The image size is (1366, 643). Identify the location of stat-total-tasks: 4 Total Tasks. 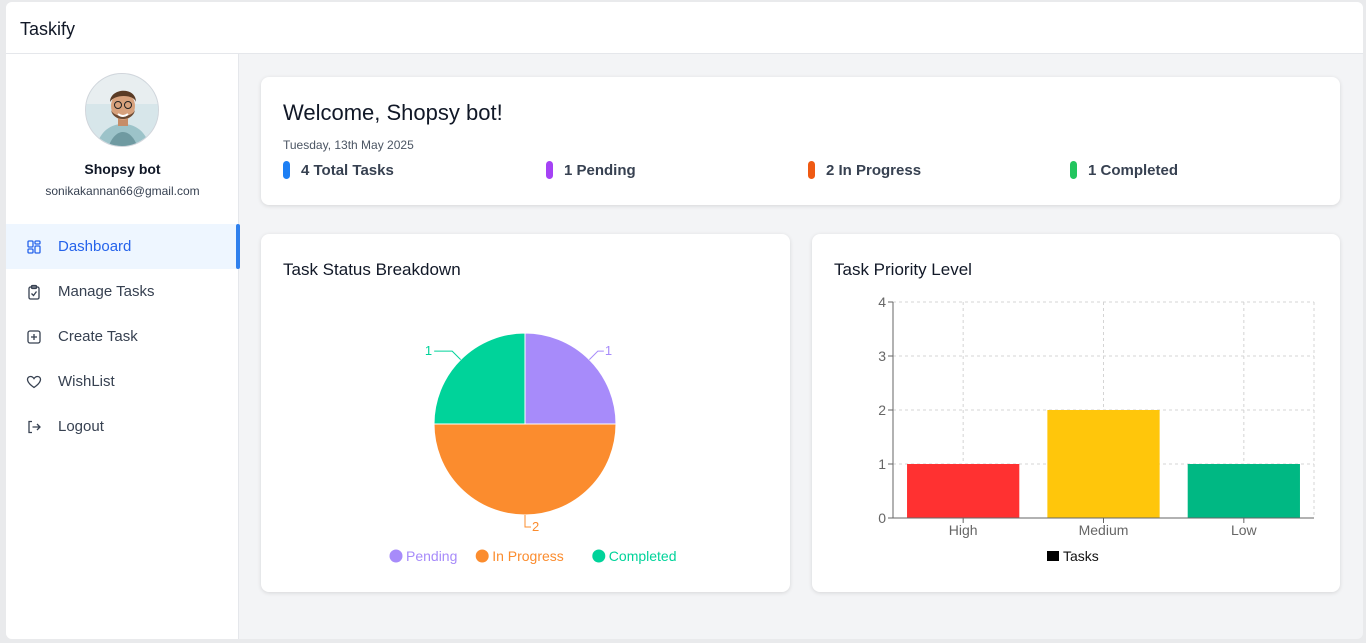
(338, 170).